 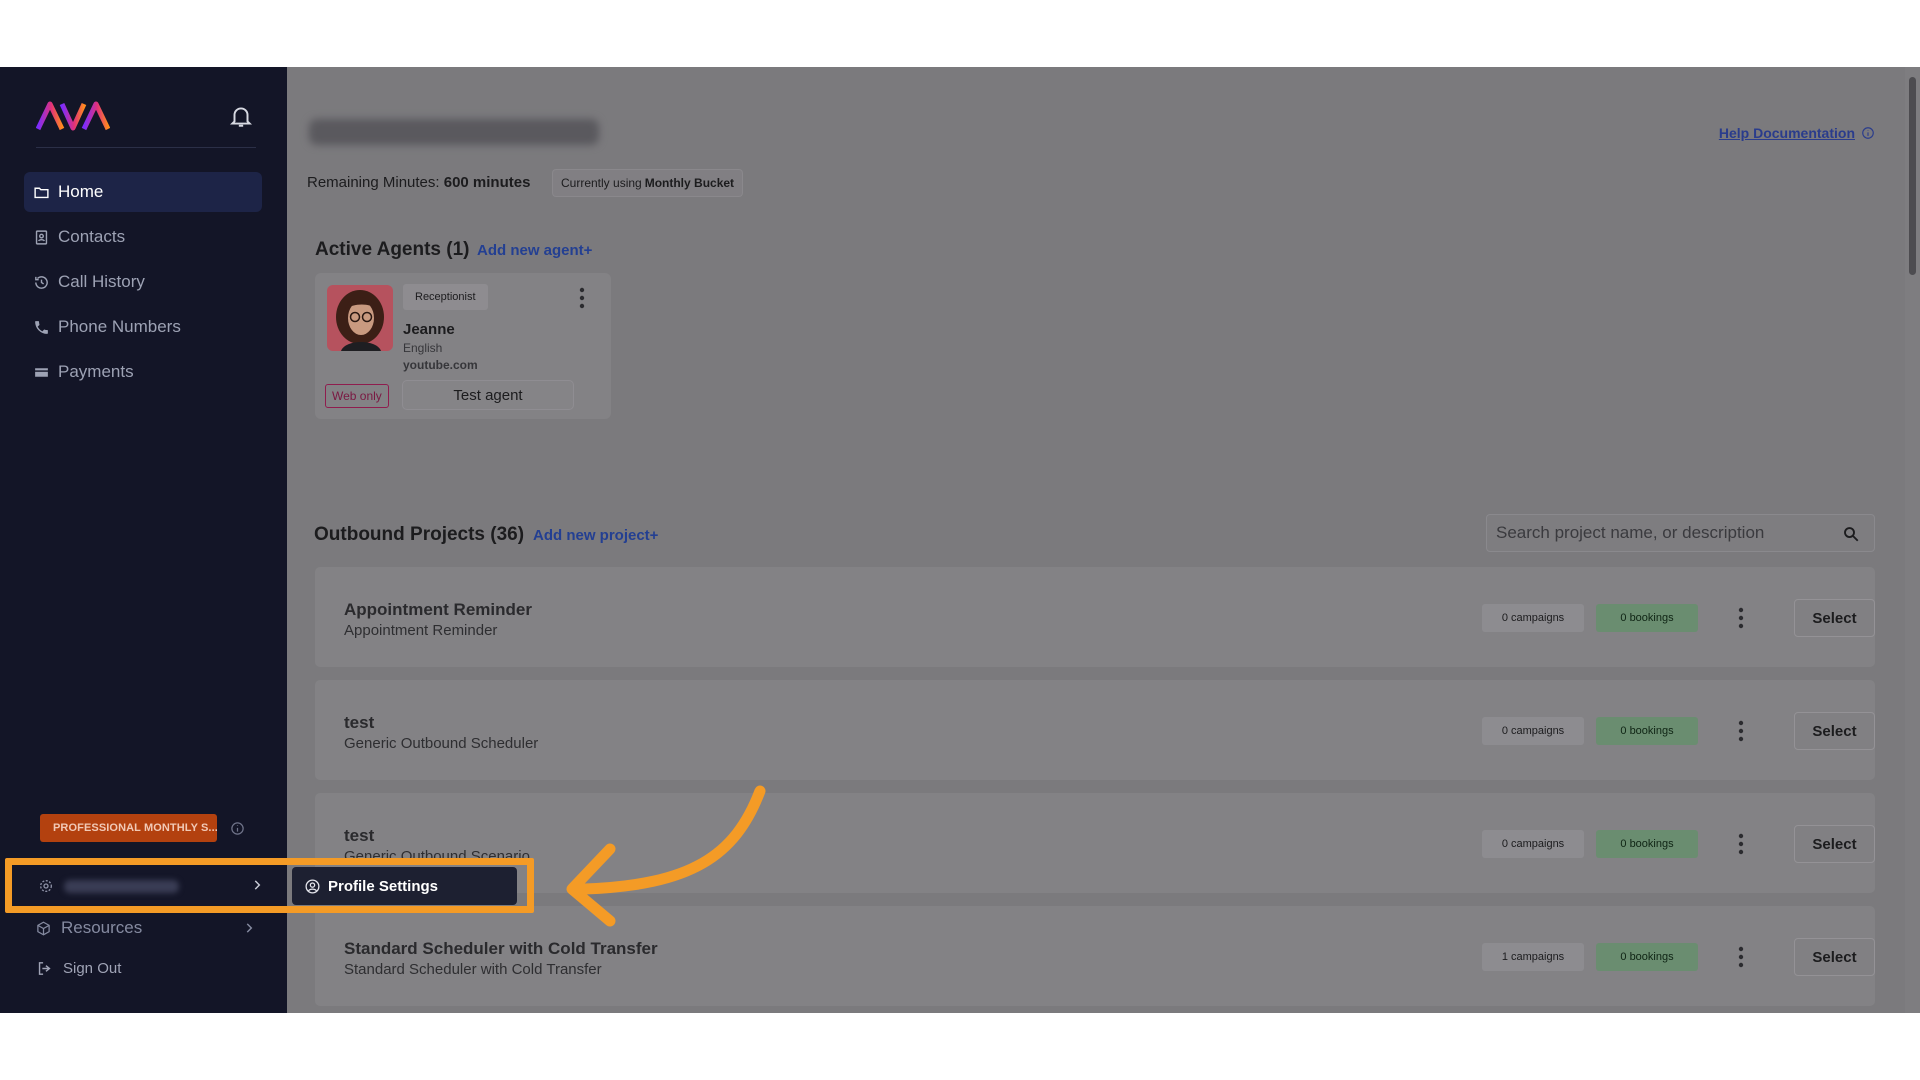 What do you see at coordinates (1912, 176) in the screenshot?
I see `scrollbar-thumb` at bounding box center [1912, 176].